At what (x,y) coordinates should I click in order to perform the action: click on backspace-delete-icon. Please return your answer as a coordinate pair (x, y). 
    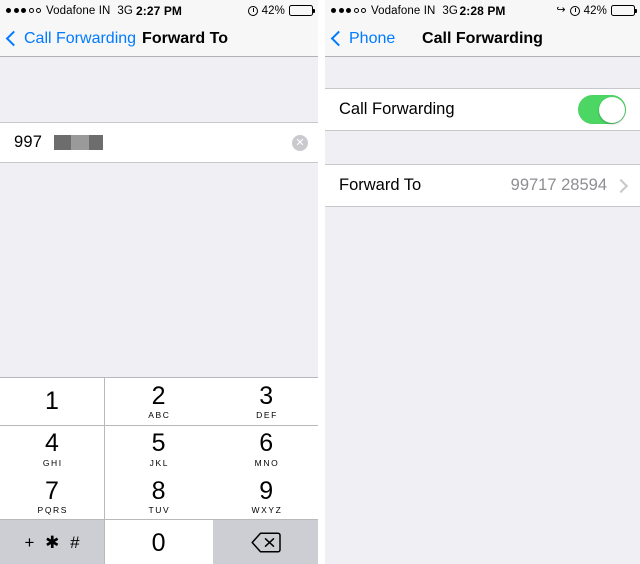
    Looking at the image, I should click on (266, 542).